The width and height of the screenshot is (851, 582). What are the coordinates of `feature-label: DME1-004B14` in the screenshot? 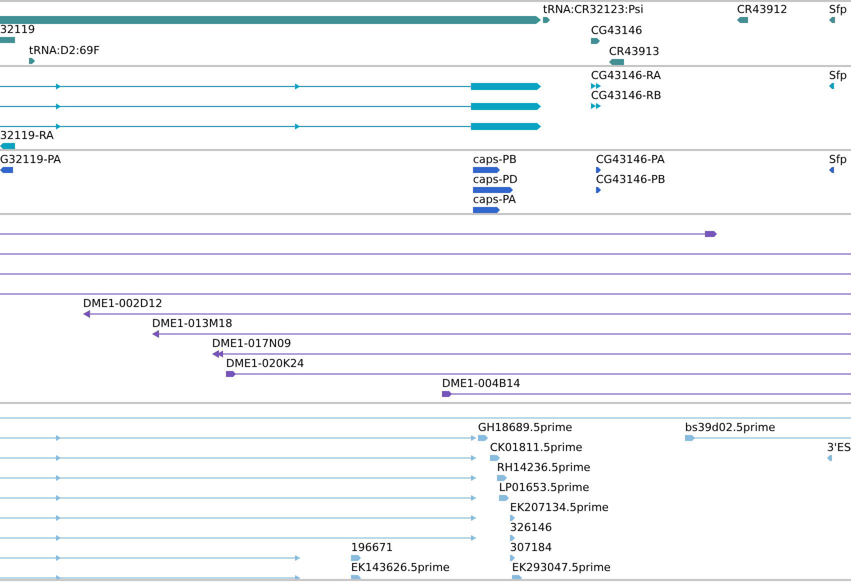 It's located at (481, 383).